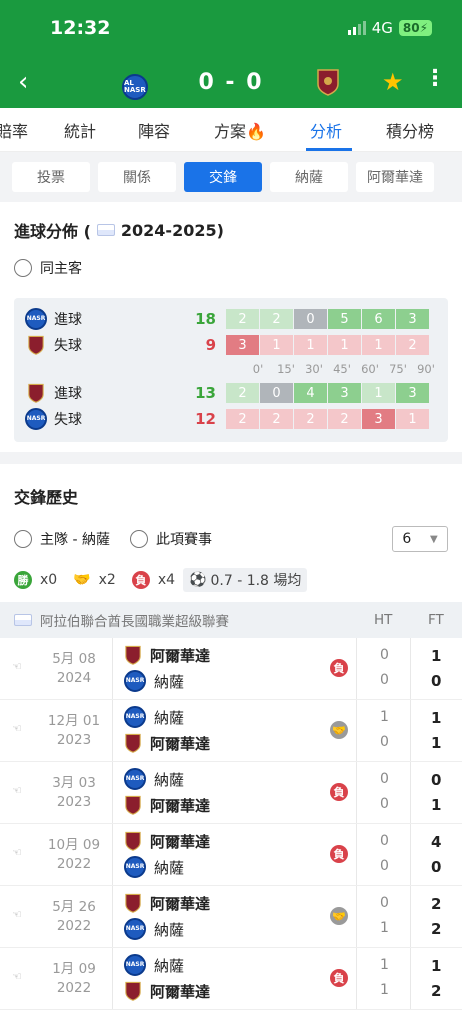 The image size is (462, 1010). I want to click on subtab-alwahda: 阿爾華達, so click(395, 177).